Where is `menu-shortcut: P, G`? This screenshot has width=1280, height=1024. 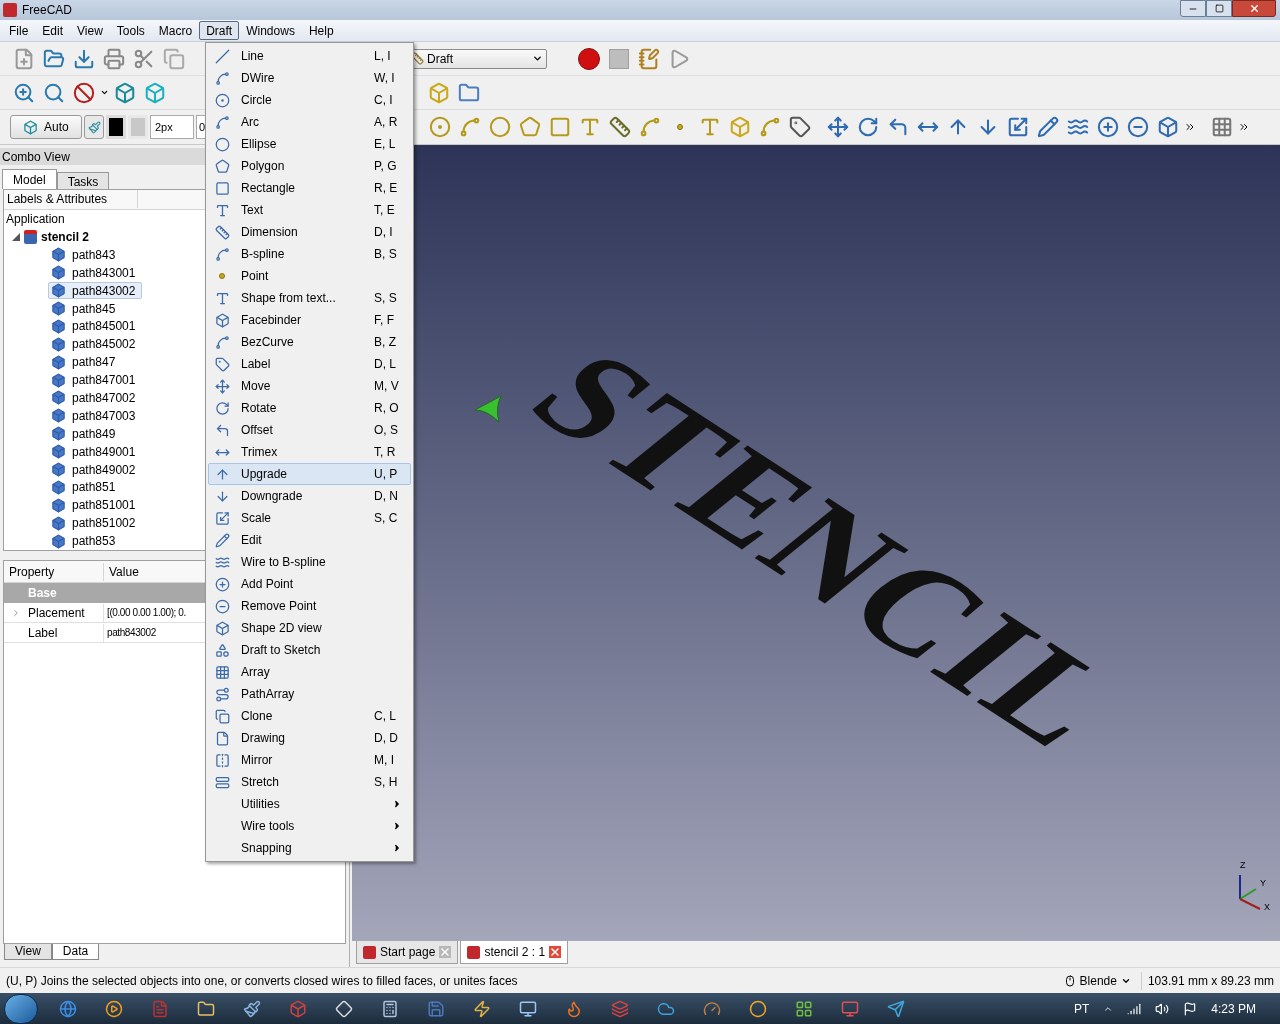
menu-shortcut: P, G is located at coordinates (386, 166).